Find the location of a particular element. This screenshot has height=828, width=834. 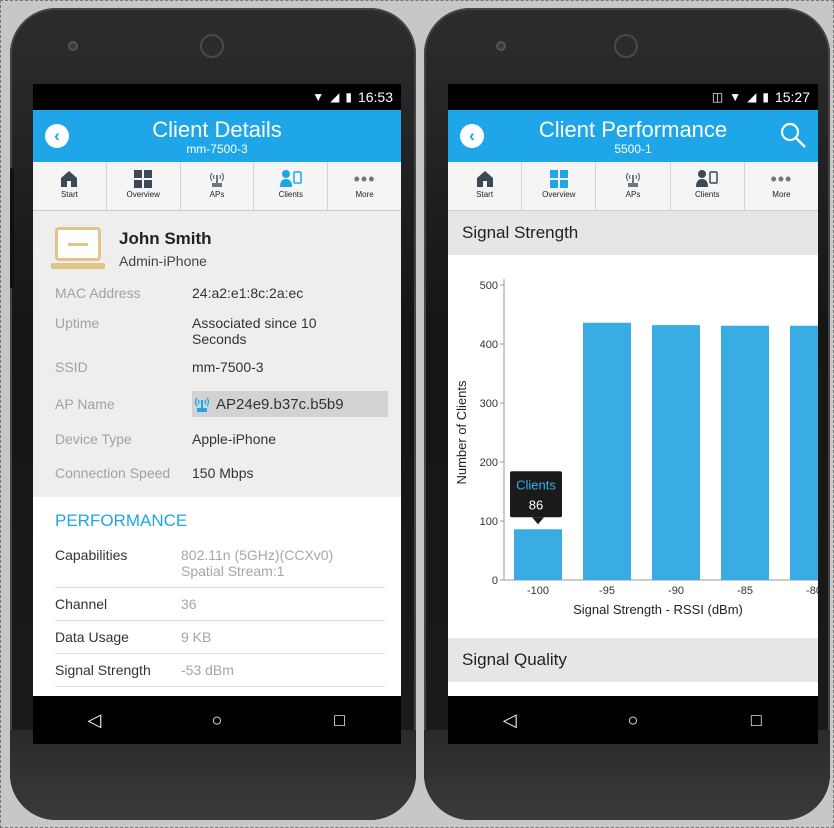

tooltip-label: Clients is located at coordinates (536, 484).